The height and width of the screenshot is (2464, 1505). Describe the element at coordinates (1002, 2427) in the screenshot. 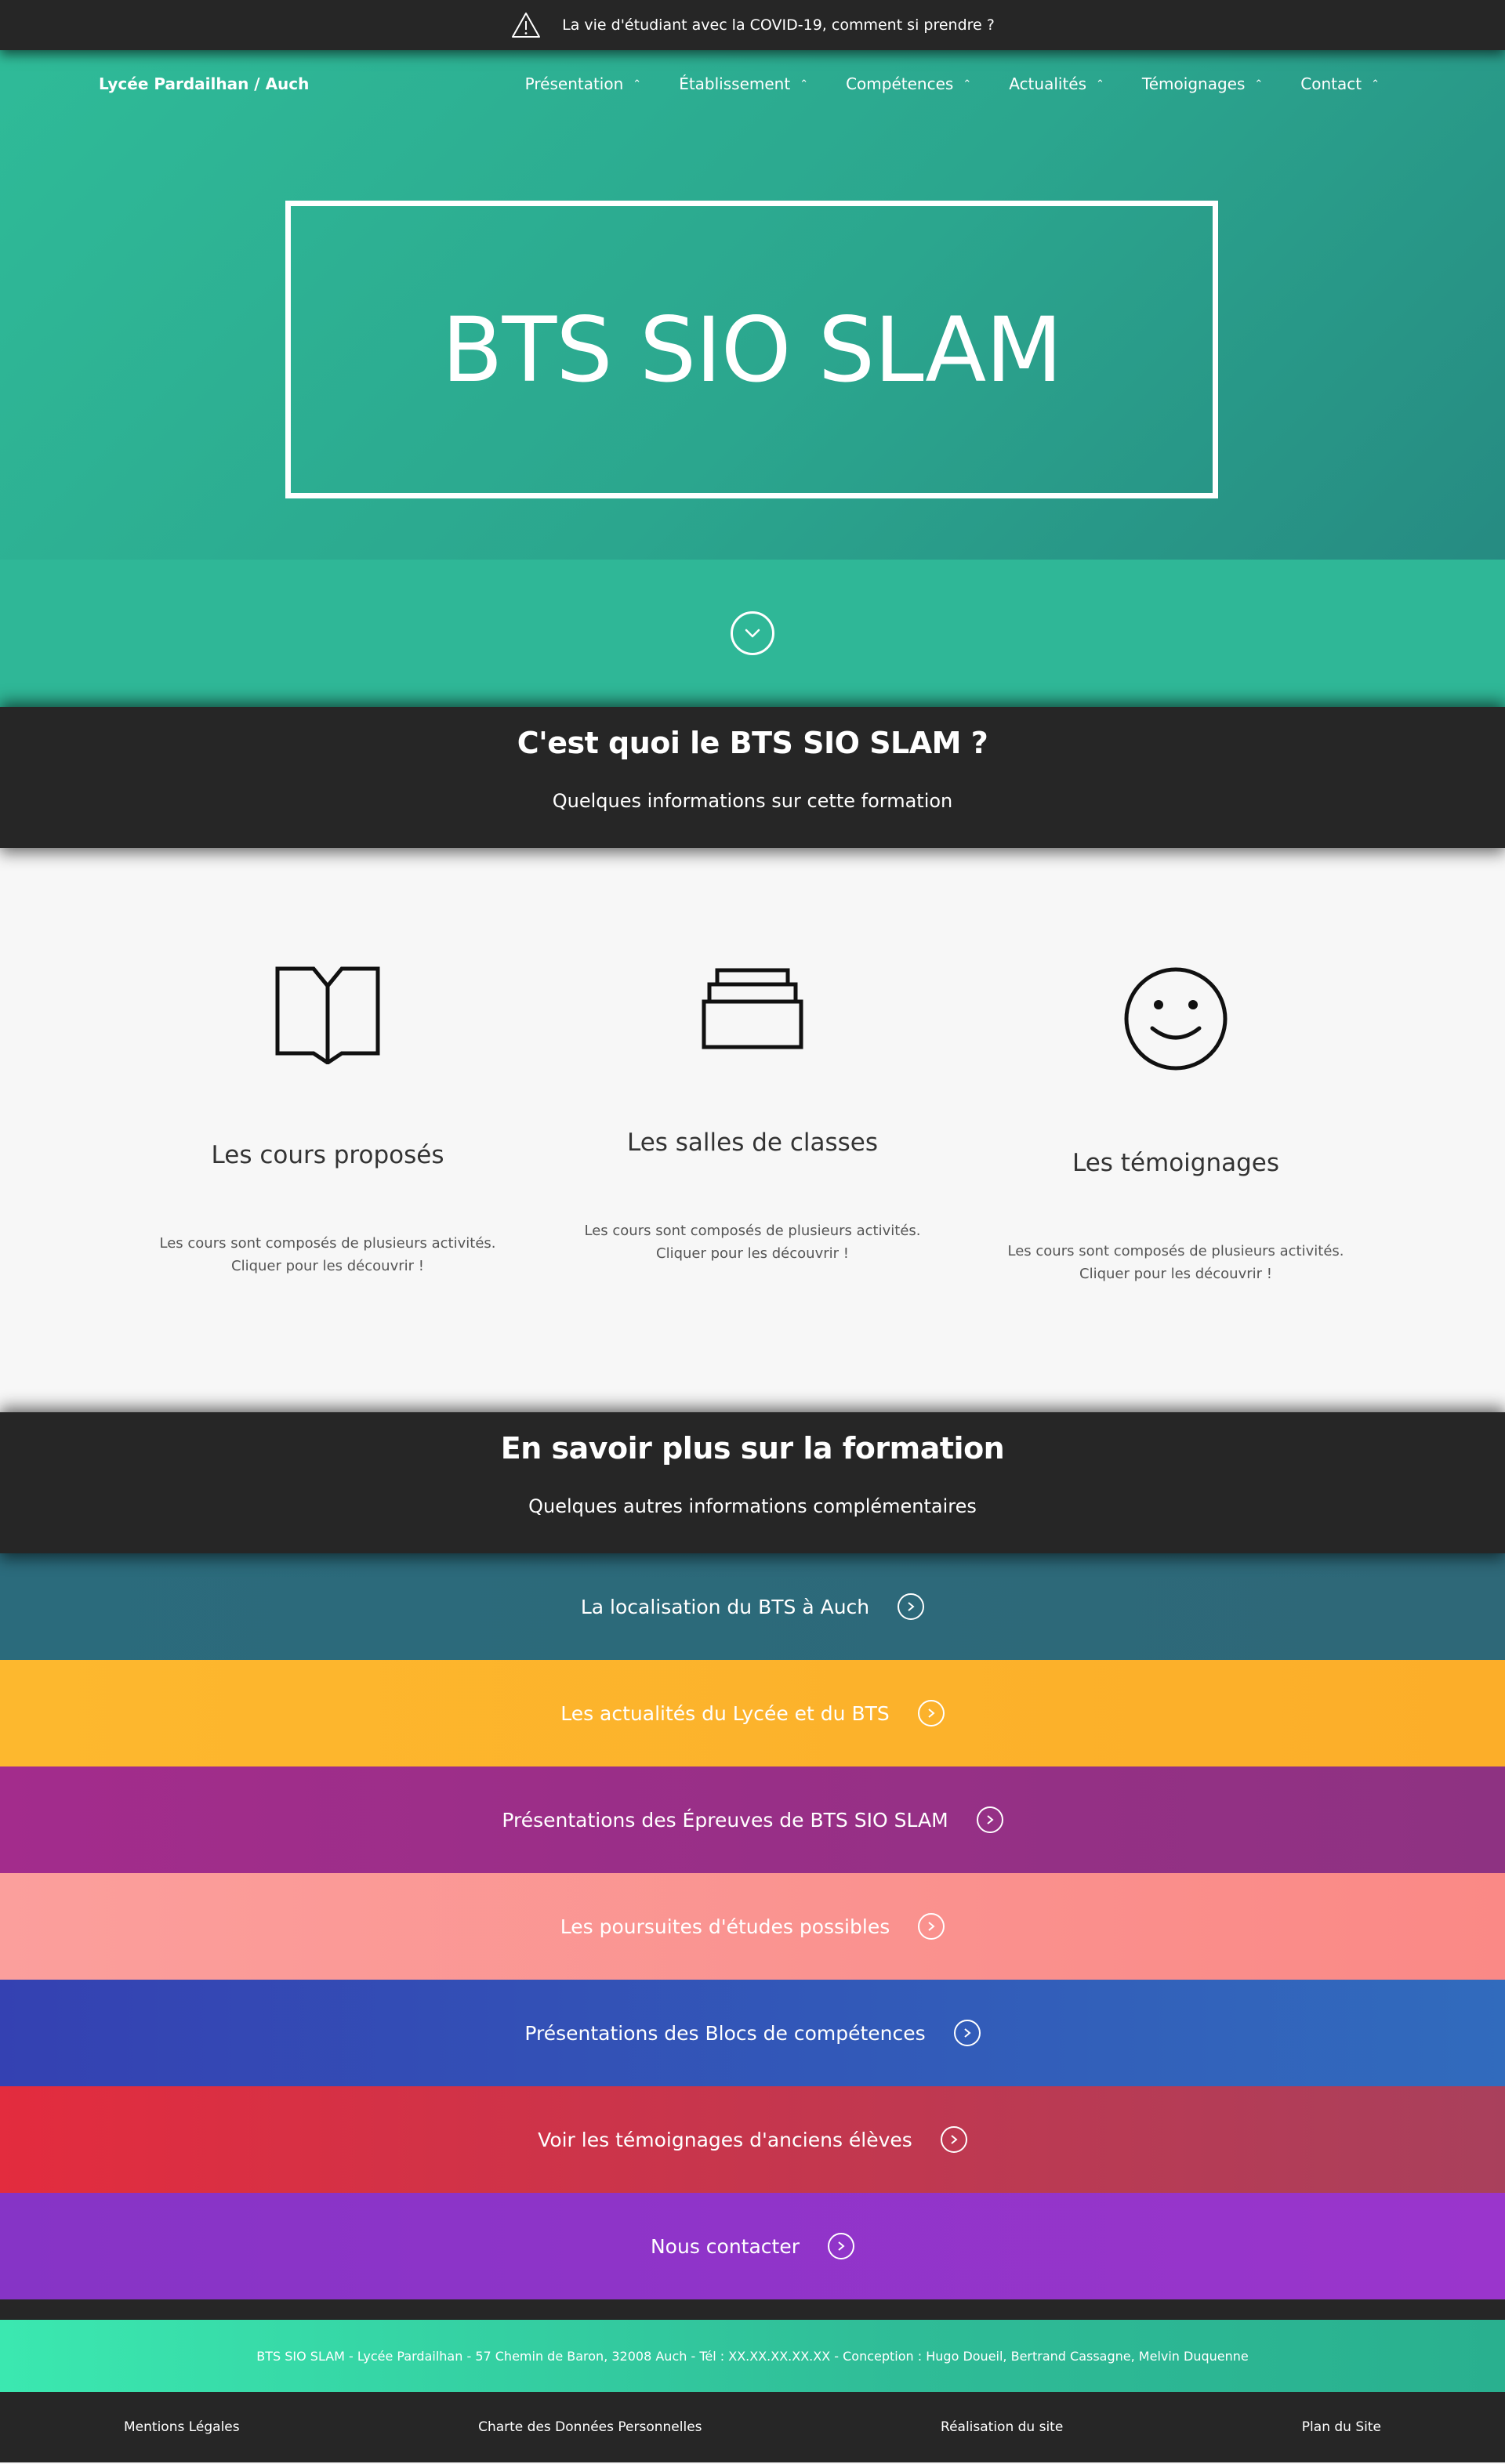

I see `footer-link-realisation: Réalisation du site` at that location.